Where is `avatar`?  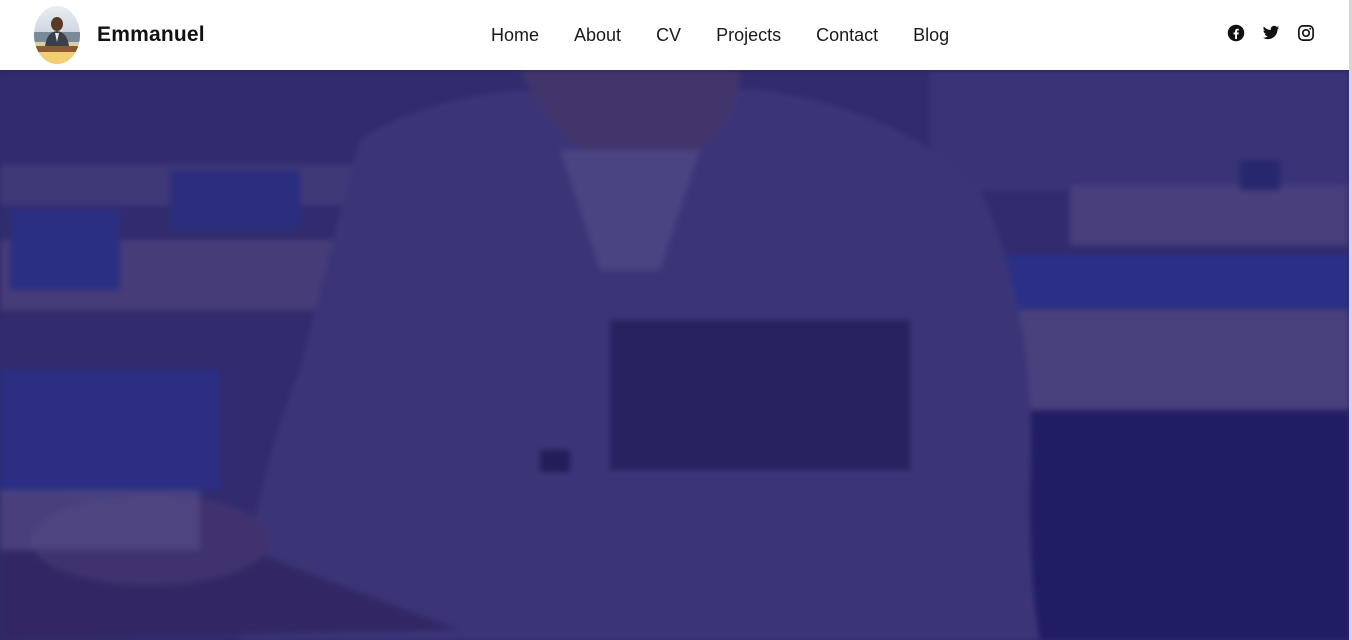 avatar is located at coordinates (57, 35).